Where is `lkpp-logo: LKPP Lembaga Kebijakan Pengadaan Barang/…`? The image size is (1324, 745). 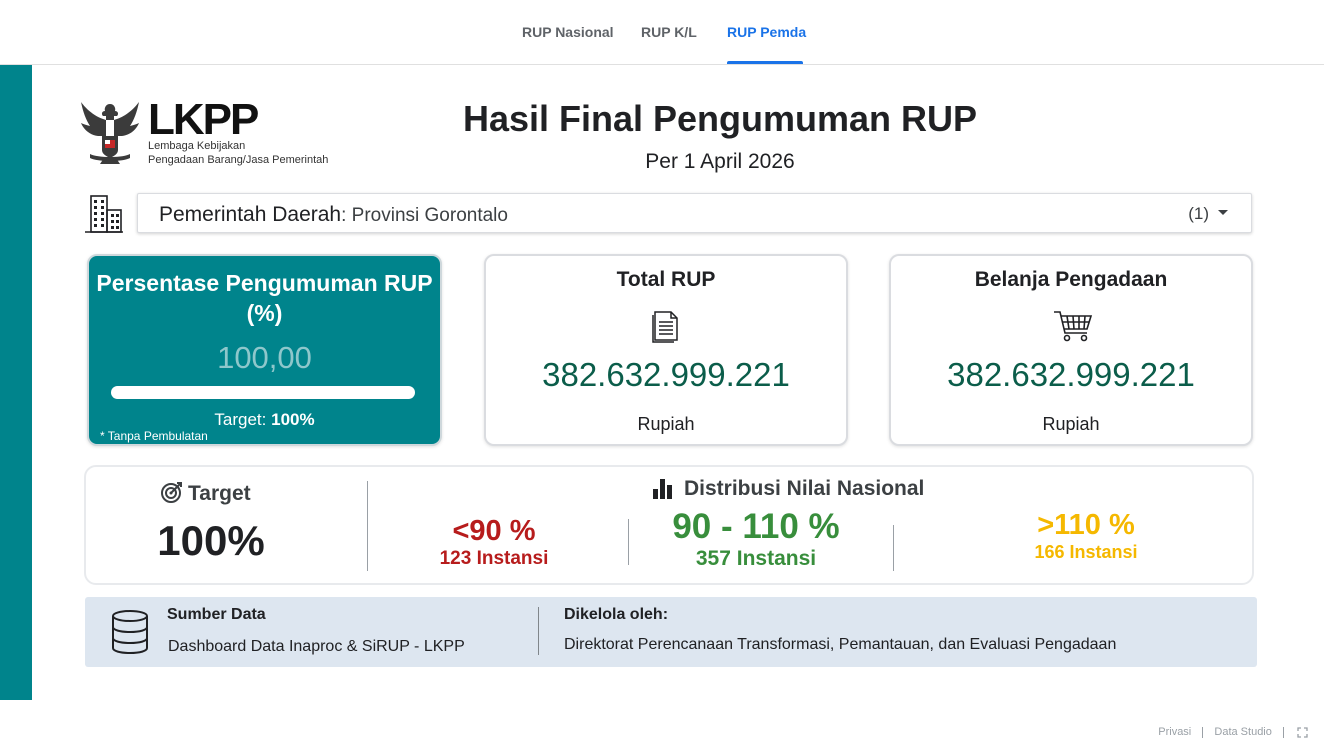 lkpp-logo: LKPP Lembaga Kebijakan Pengadaan Barang/… is located at coordinates (215, 134).